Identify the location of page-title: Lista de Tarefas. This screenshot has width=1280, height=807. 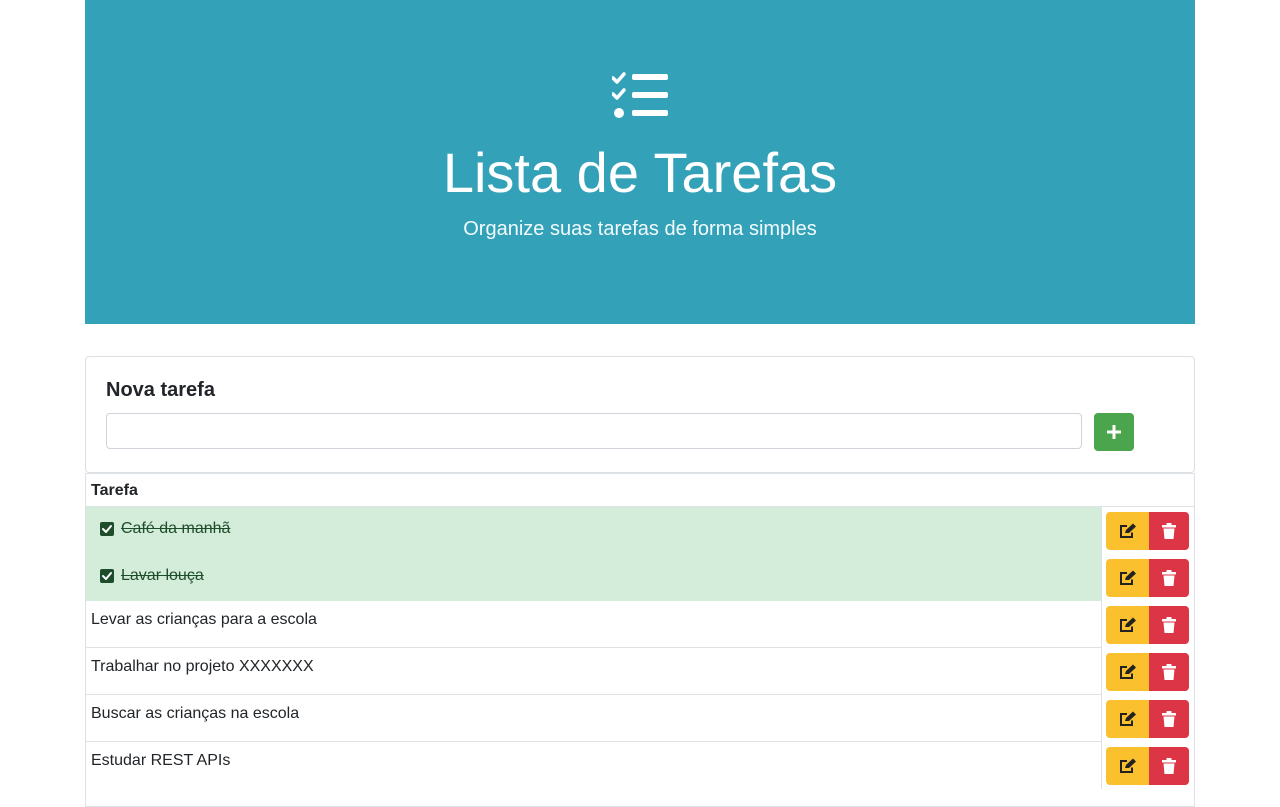
(640, 172).